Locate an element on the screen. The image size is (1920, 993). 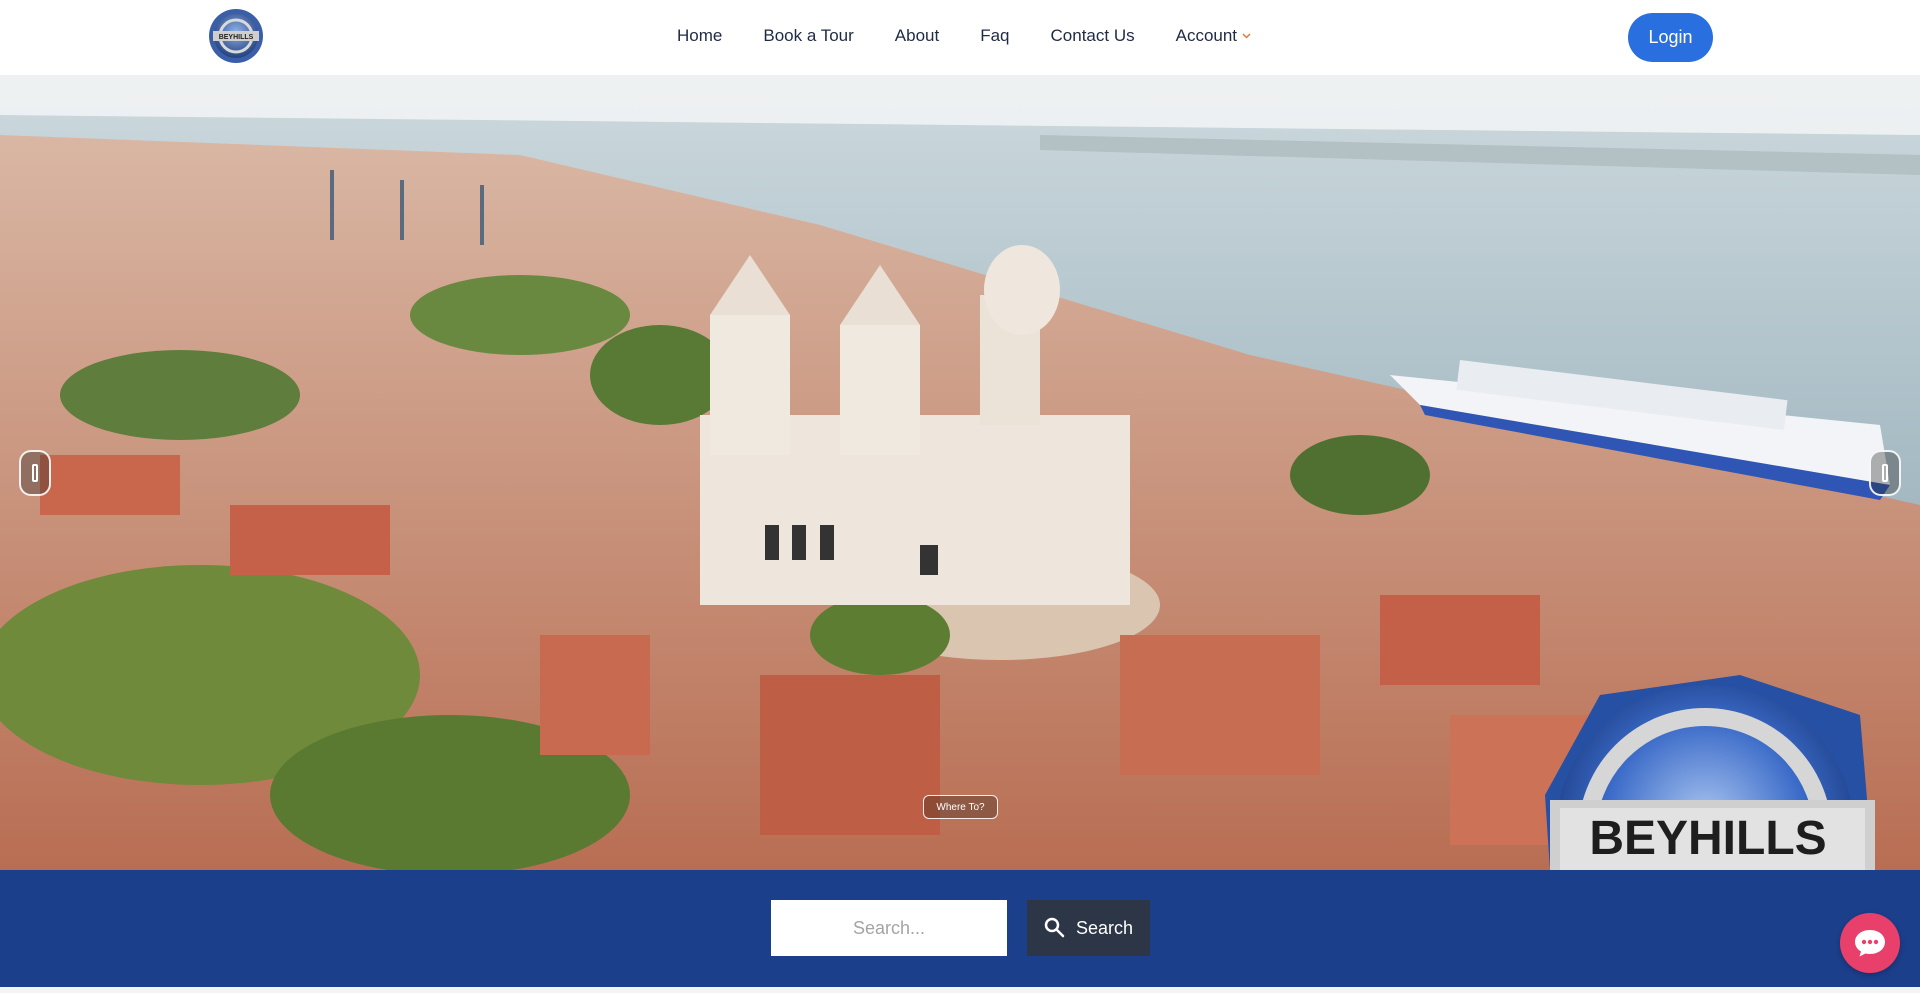
chat-launcher-button is located at coordinates (1870, 943).